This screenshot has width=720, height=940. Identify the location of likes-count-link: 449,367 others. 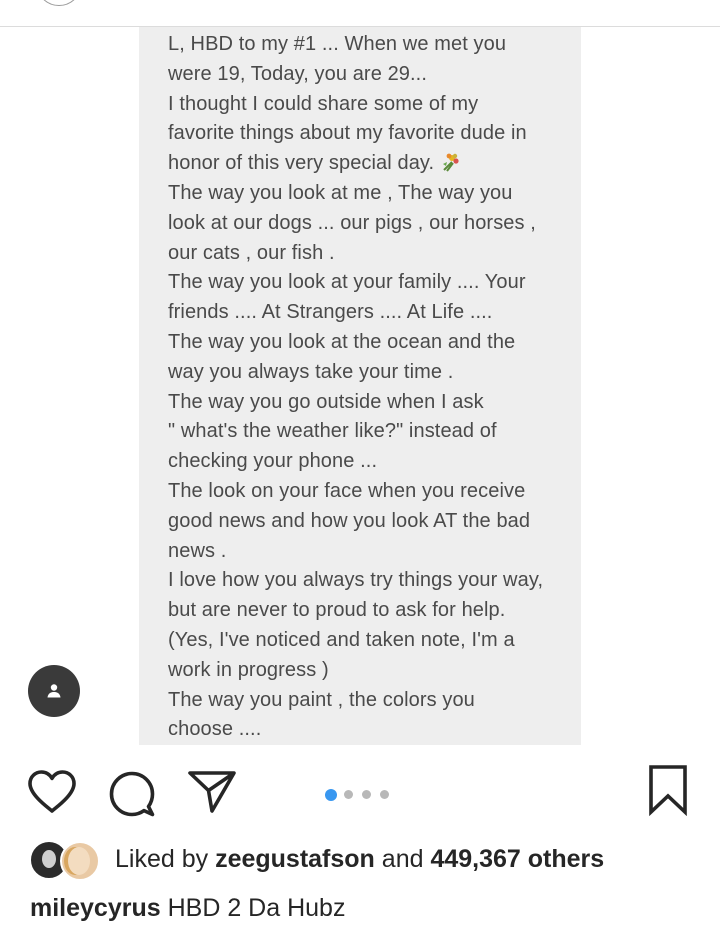
(517, 859).